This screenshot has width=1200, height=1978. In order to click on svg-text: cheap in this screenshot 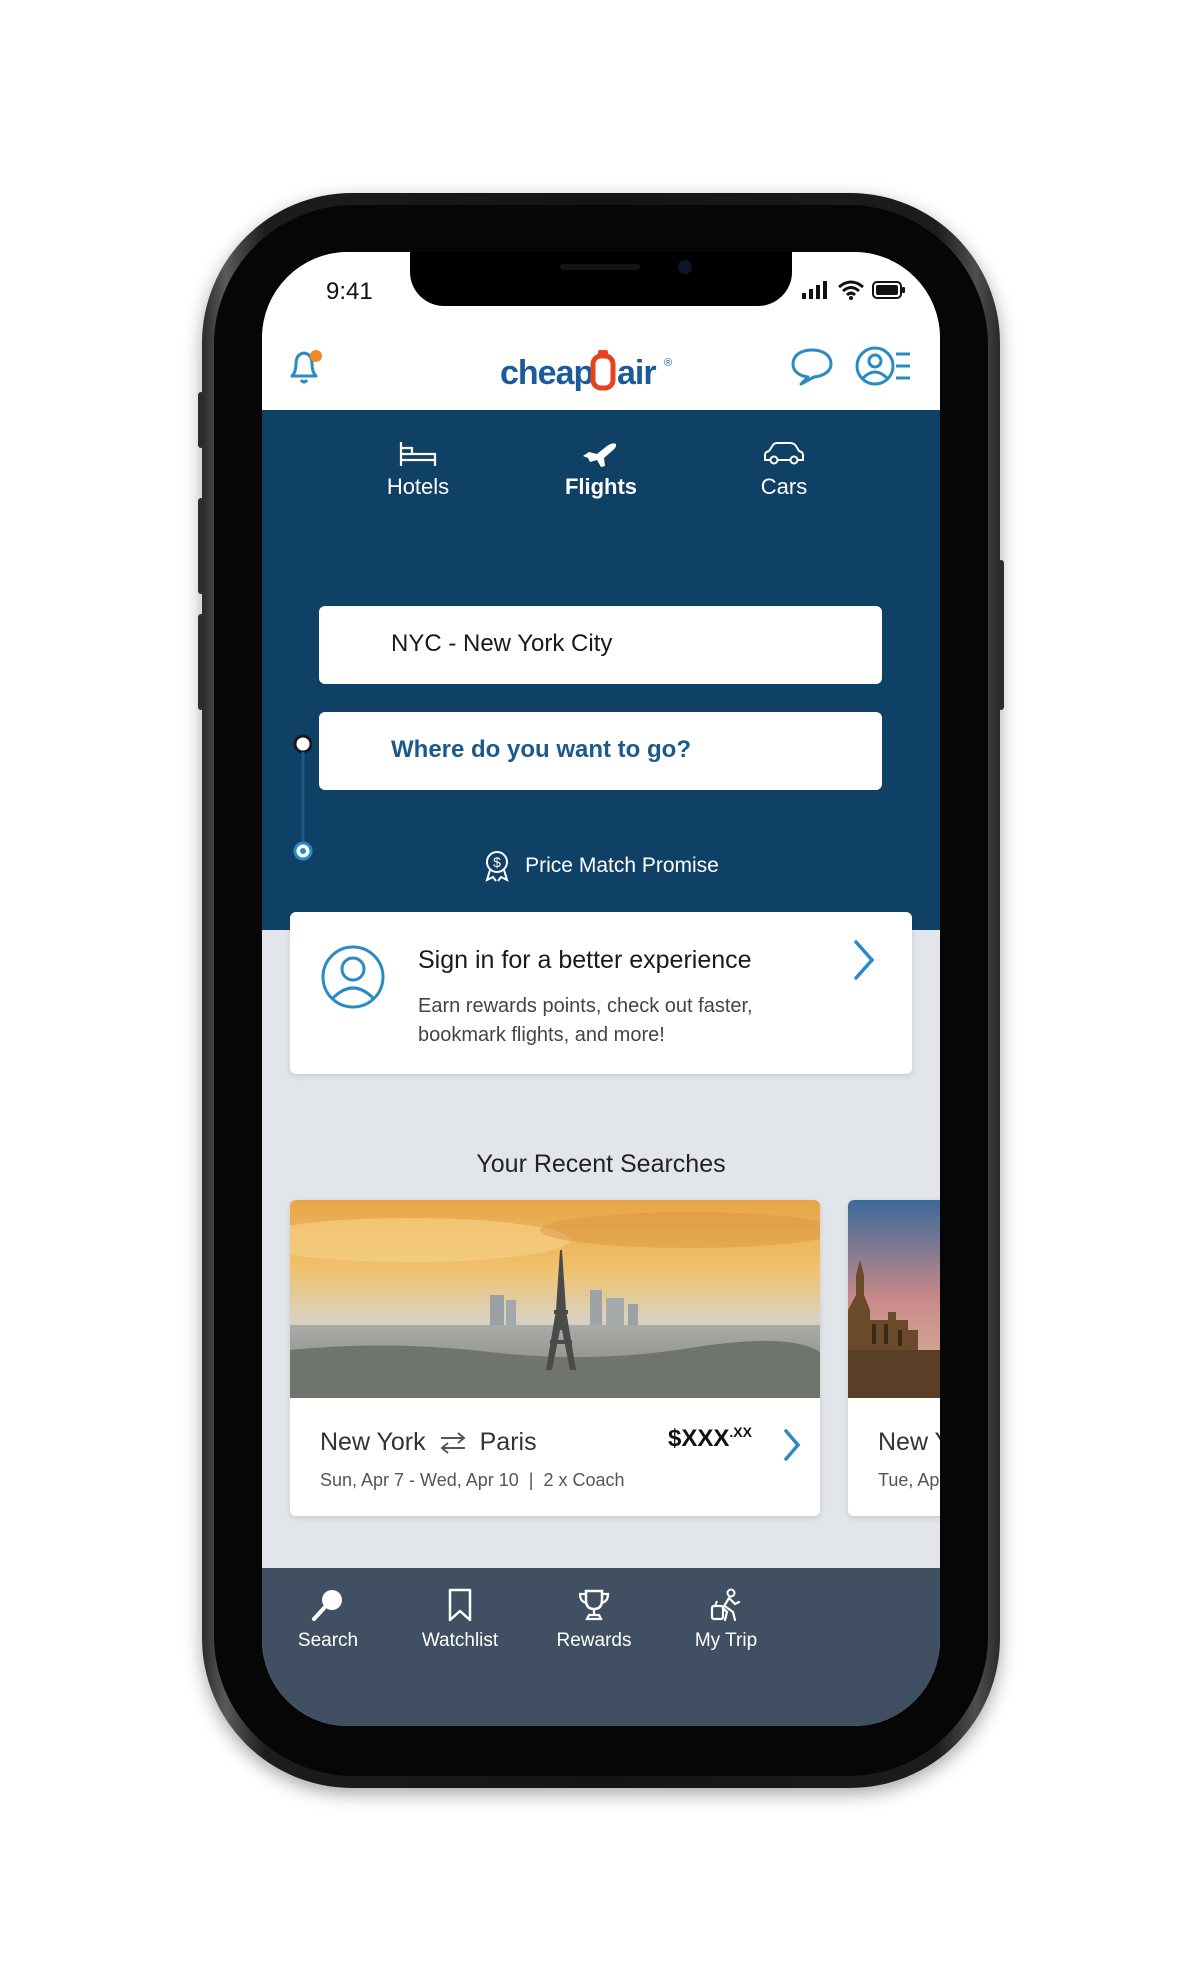, I will do `click(546, 373)`.